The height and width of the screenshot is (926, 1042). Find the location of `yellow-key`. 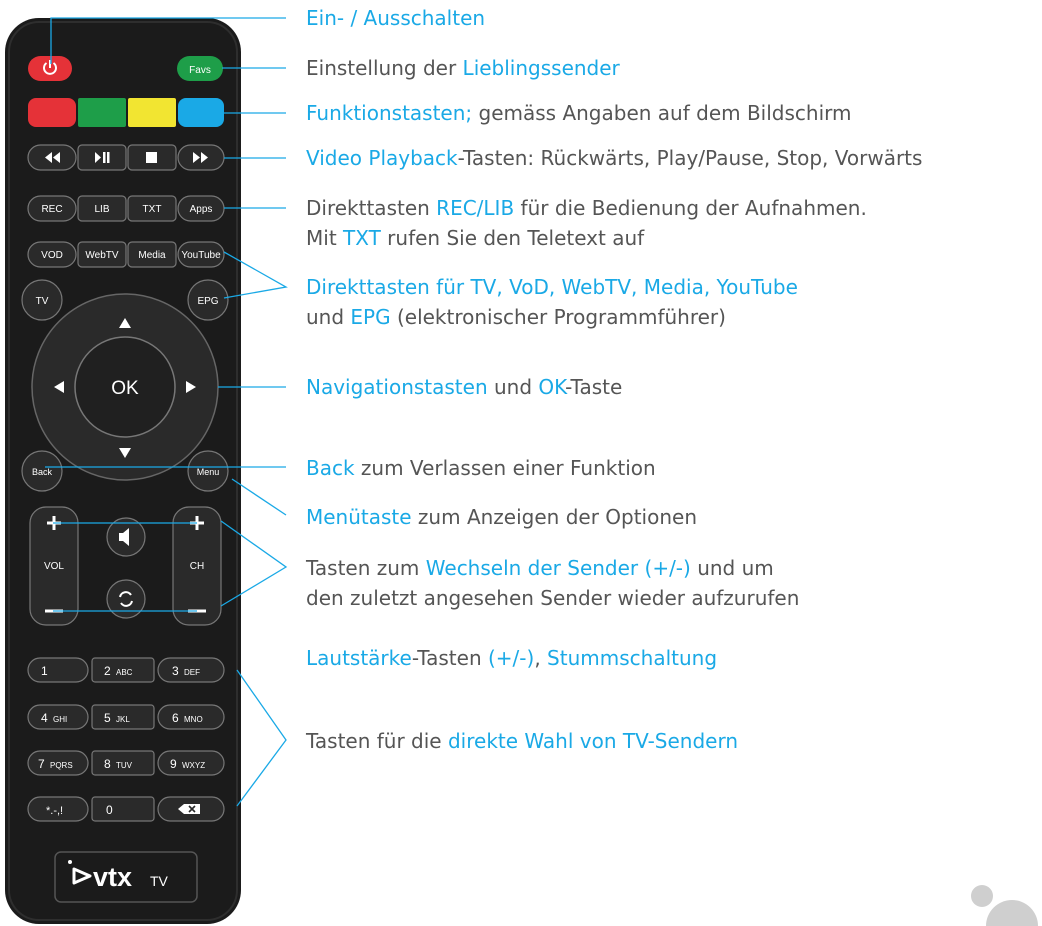

yellow-key is located at coordinates (152, 112).